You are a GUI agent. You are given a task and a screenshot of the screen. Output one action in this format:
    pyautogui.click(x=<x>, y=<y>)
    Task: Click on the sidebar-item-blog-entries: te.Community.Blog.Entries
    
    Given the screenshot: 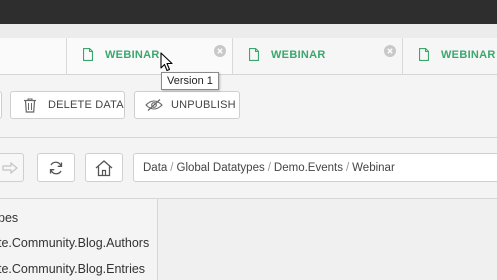 What is the action you would take?
    pyautogui.click(x=72, y=269)
    